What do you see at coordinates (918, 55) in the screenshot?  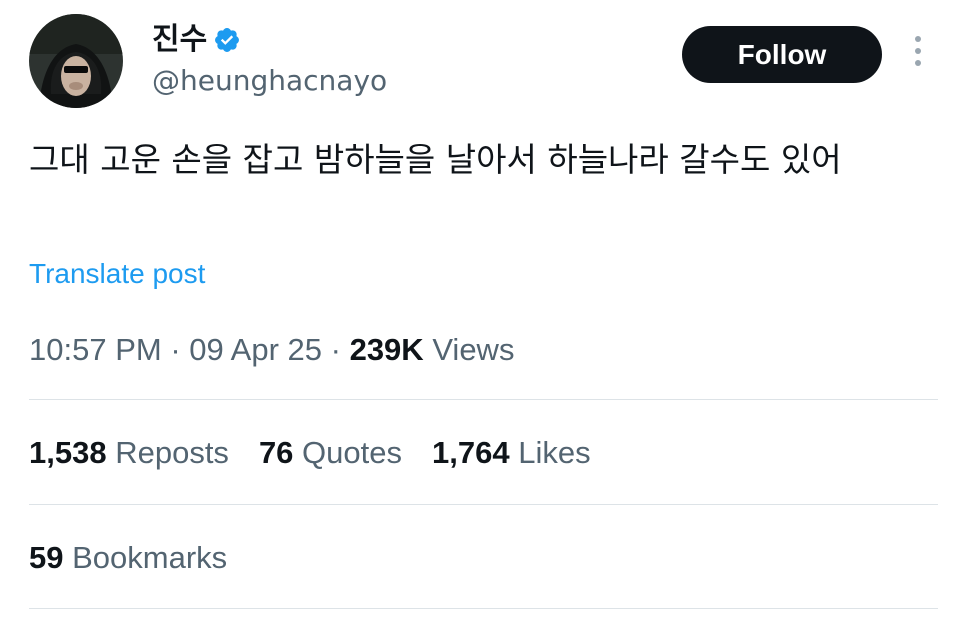 I see `more-options-icon` at bounding box center [918, 55].